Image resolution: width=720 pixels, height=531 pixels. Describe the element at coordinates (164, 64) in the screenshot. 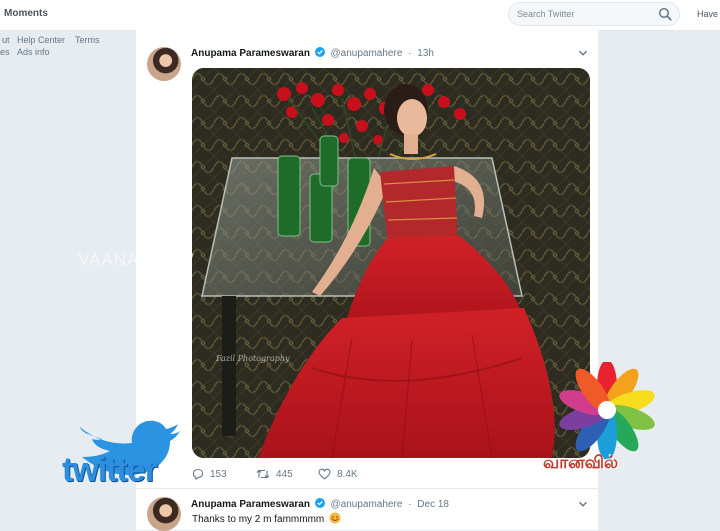

I see `avatar` at that location.